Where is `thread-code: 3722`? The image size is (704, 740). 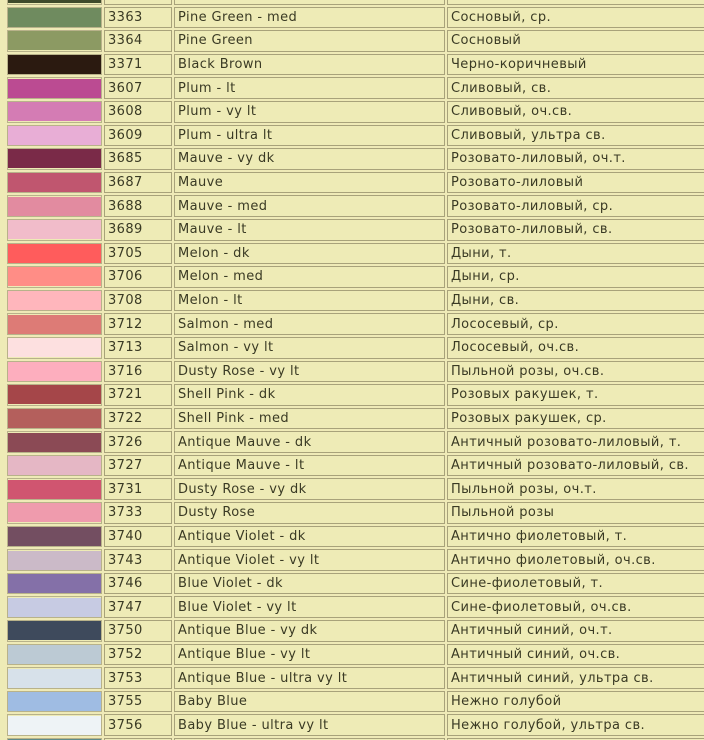 thread-code: 3722 is located at coordinates (138, 418).